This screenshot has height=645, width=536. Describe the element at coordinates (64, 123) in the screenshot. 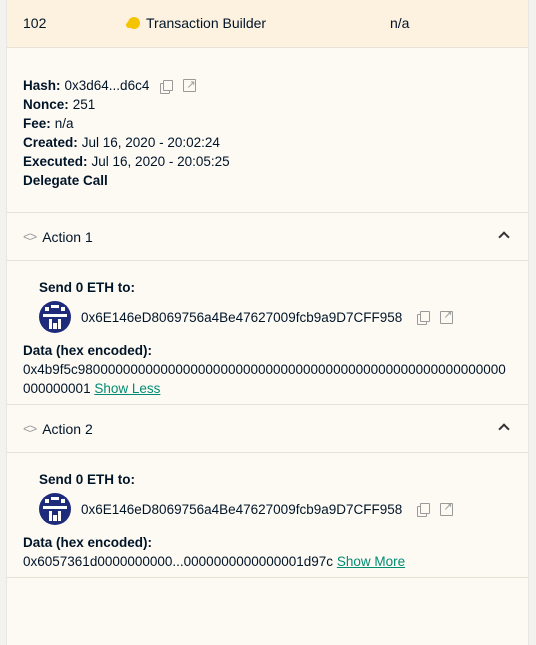

I see `fee-value: n/a` at that location.